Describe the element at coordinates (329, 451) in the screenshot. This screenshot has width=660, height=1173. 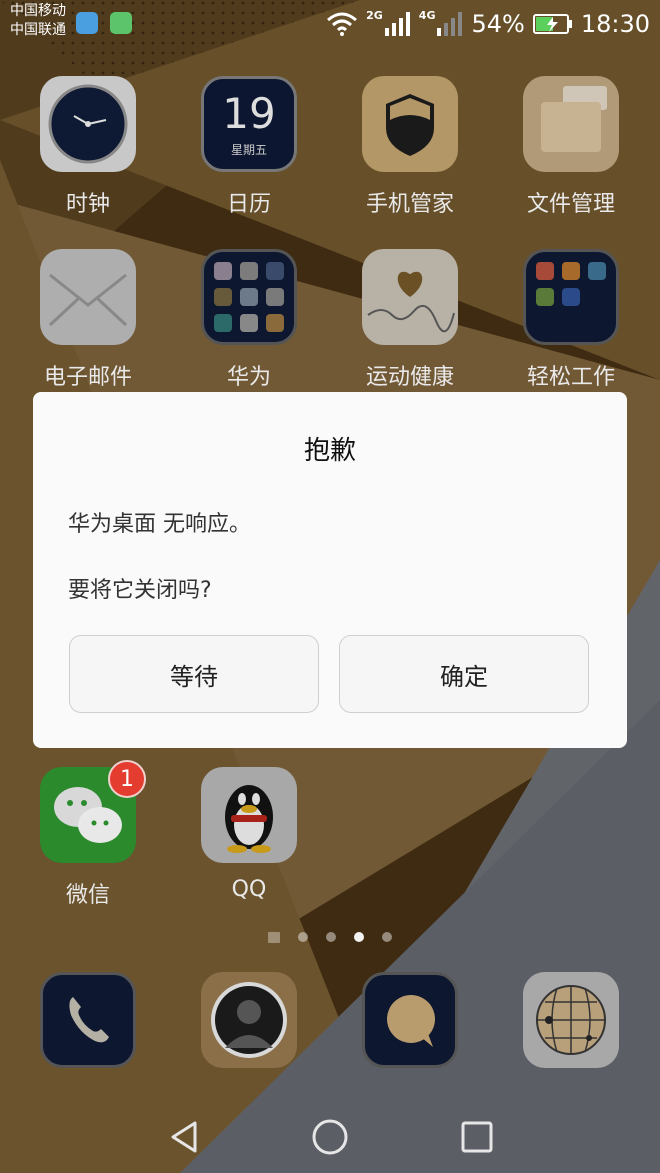
I see `dialog-title: 抱歉` at that location.